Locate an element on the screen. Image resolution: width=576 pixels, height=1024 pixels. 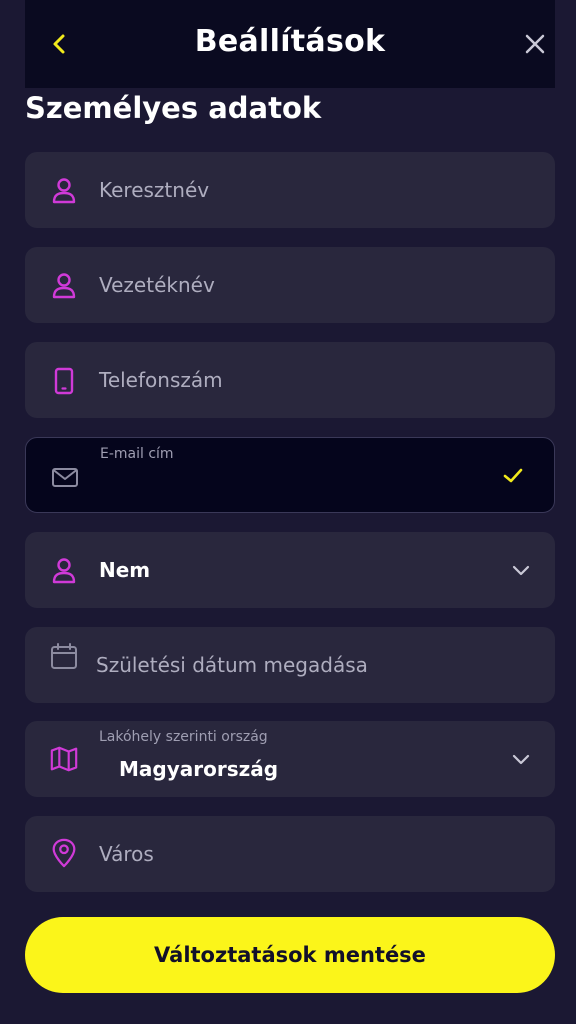
calendar-icon is located at coordinates (64, 656).